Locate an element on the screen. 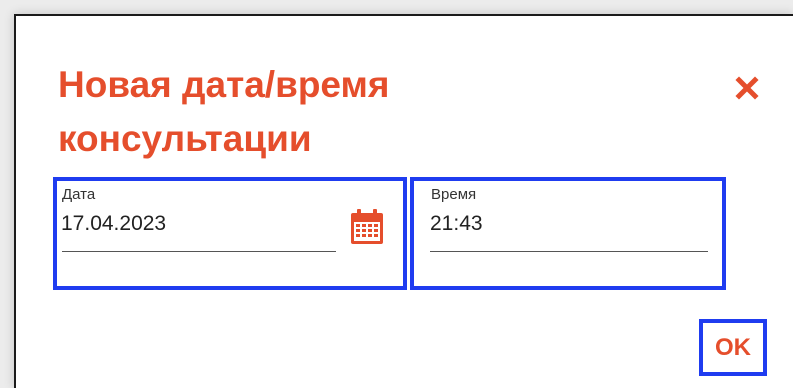  close-icon is located at coordinates (747, 88).